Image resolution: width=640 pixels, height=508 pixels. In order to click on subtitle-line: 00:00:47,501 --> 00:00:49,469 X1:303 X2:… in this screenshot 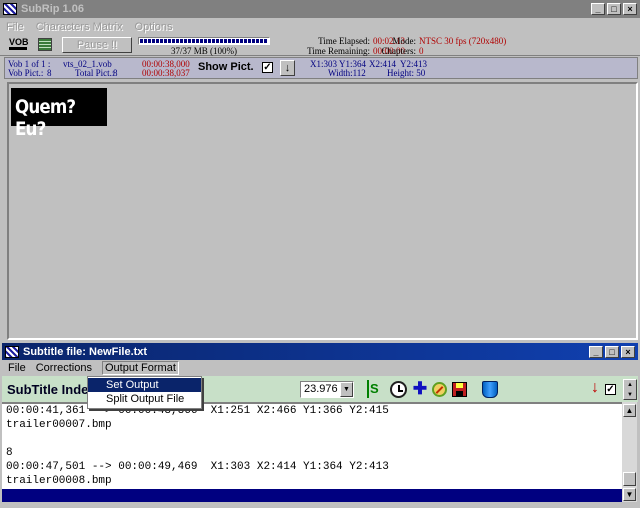, I will do `click(312, 467)`.